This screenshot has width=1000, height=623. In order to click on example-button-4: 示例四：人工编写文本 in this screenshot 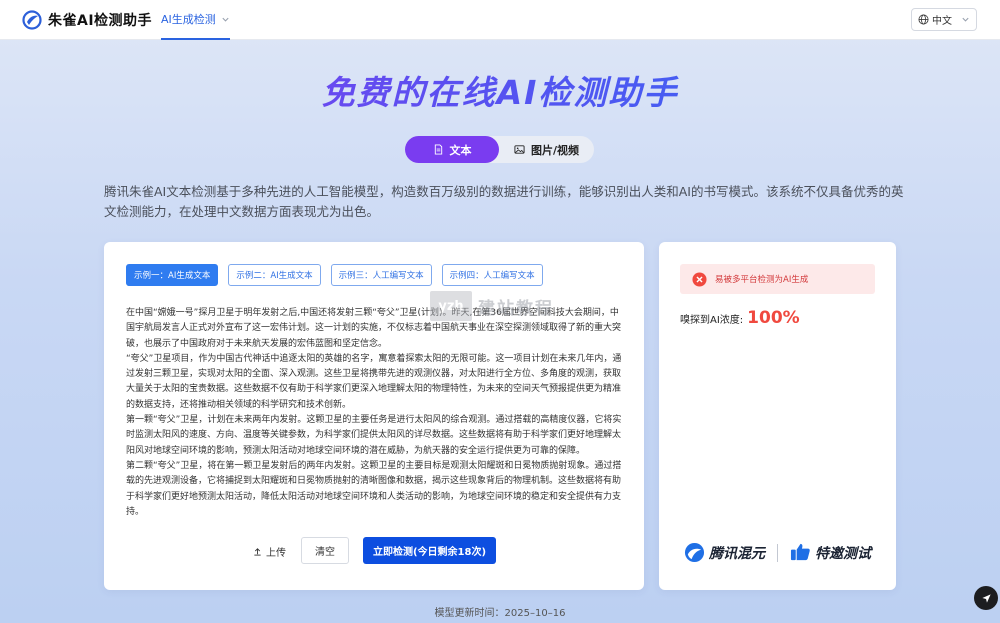, I will do `click(492, 275)`.